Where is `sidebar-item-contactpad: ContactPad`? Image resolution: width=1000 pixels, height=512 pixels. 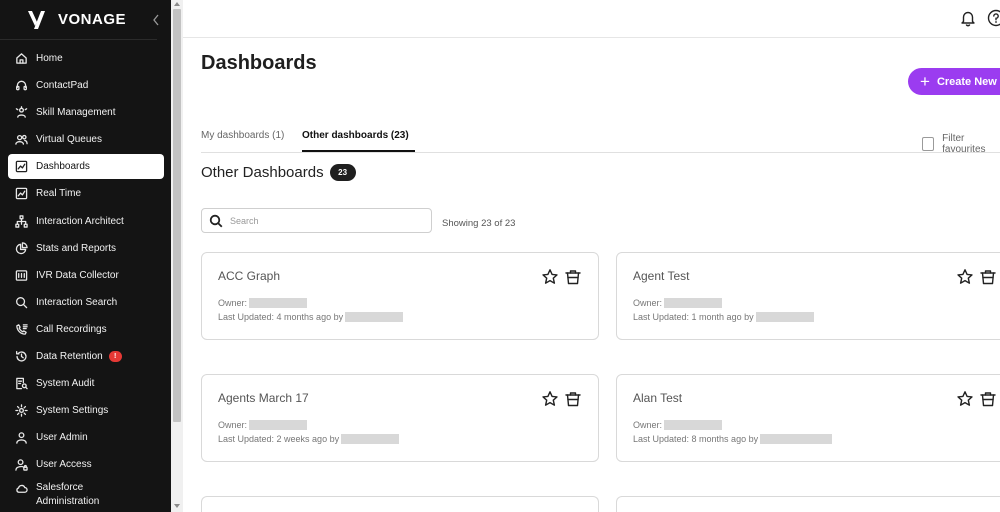
sidebar-item-contactpad: ContactPad is located at coordinates (85, 85).